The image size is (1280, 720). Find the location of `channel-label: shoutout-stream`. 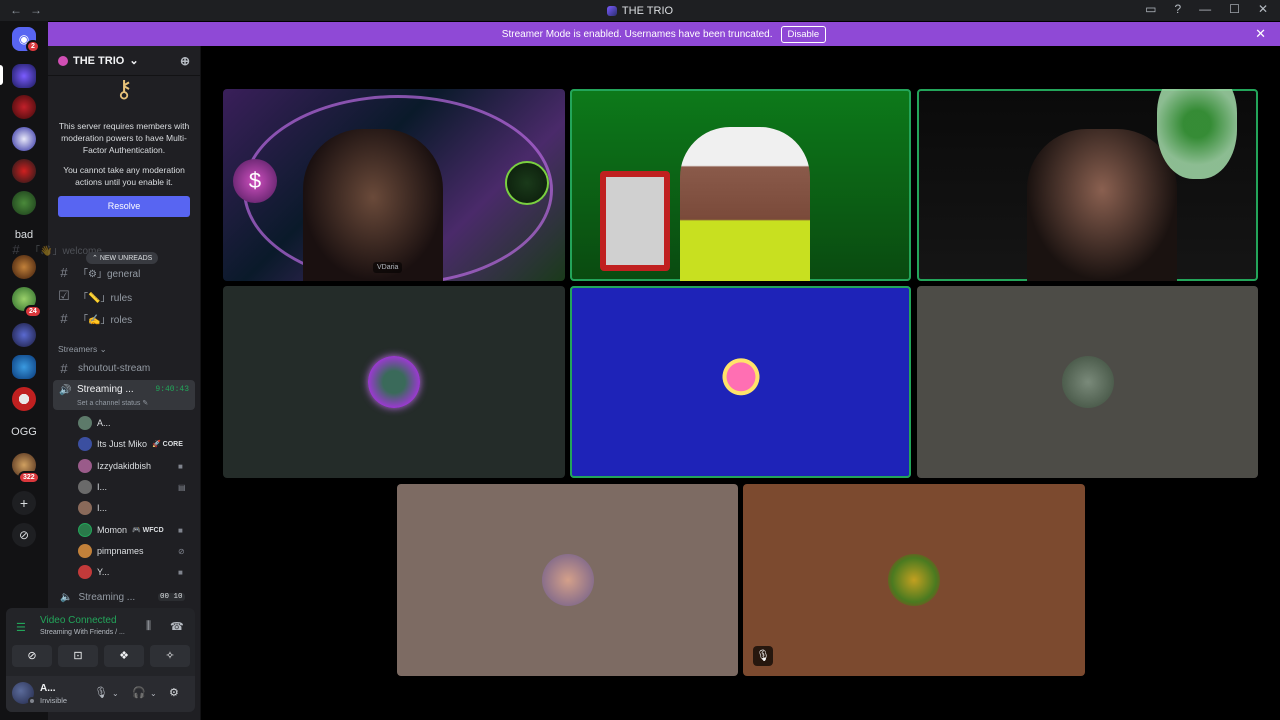

channel-label: shoutout-stream is located at coordinates (114, 368).